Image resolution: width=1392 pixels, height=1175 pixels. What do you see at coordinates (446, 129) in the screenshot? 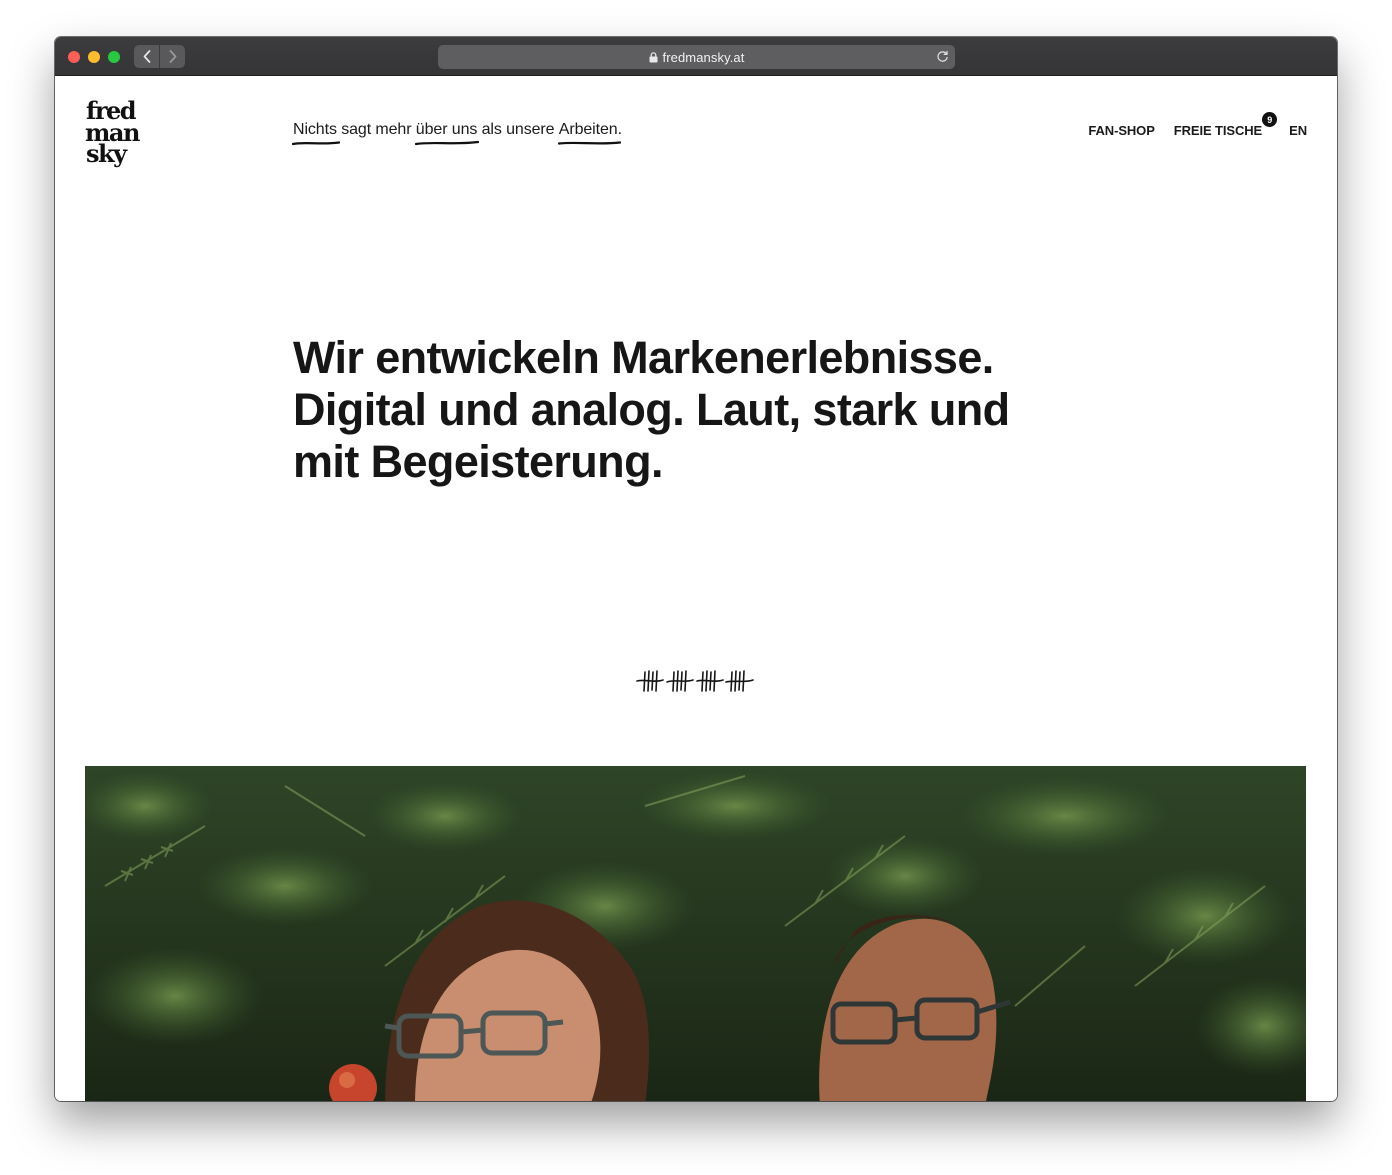
I see `link-ueber-uns-label: über uns` at bounding box center [446, 129].